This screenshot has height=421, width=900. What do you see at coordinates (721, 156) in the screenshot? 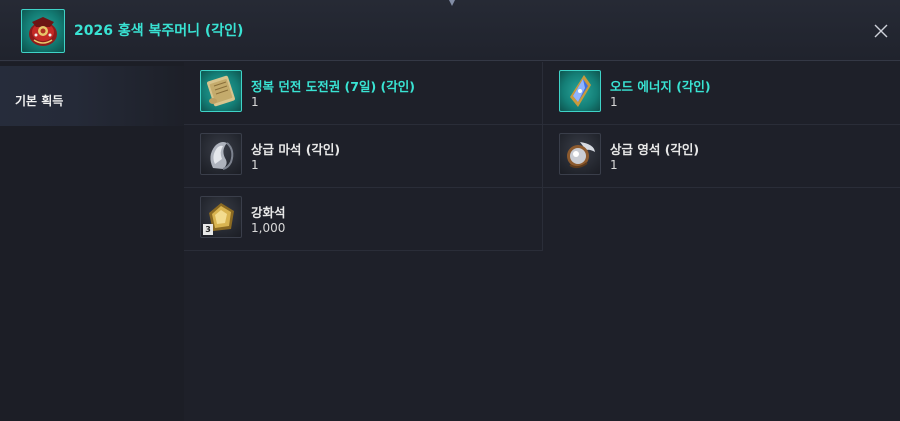
I see `reward-item: 상급 영석 (각인) 1` at bounding box center [721, 156].